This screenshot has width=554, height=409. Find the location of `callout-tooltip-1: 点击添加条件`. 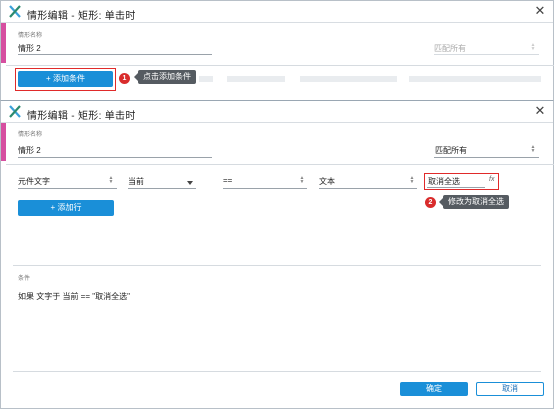

callout-tooltip-1: 点击添加条件 is located at coordinates (165, 77).